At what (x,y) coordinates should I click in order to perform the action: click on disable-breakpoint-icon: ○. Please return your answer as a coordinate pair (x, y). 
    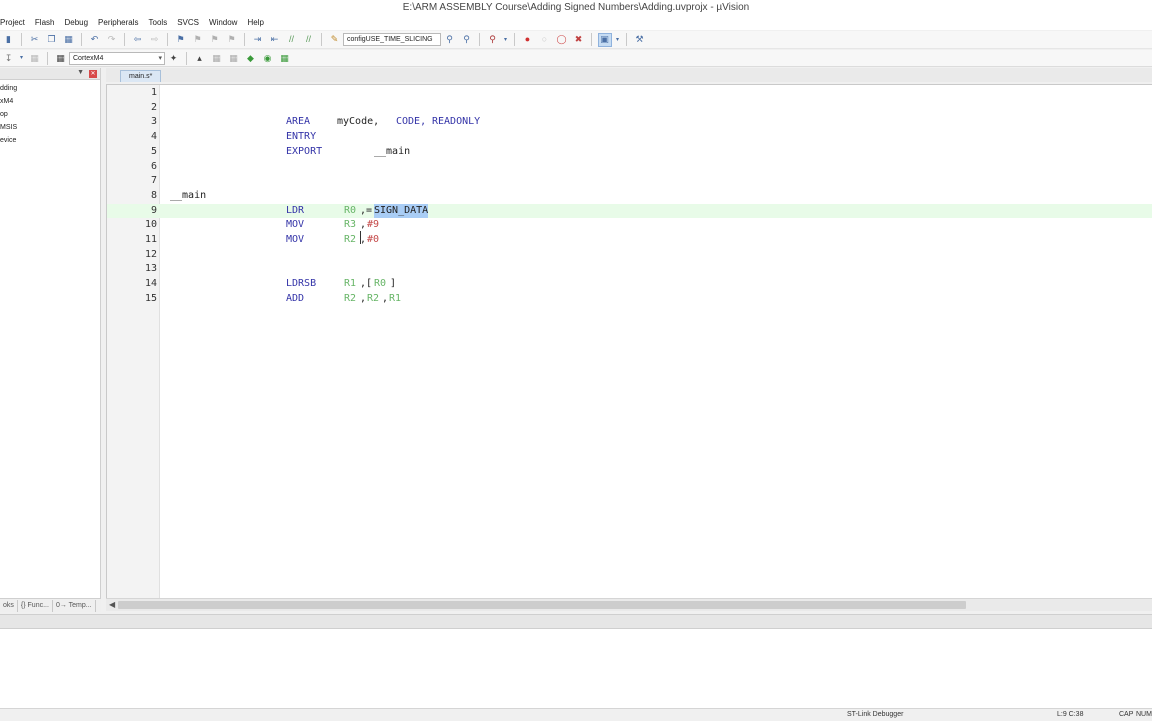
    Looking at the image, I should click on (545, 40).